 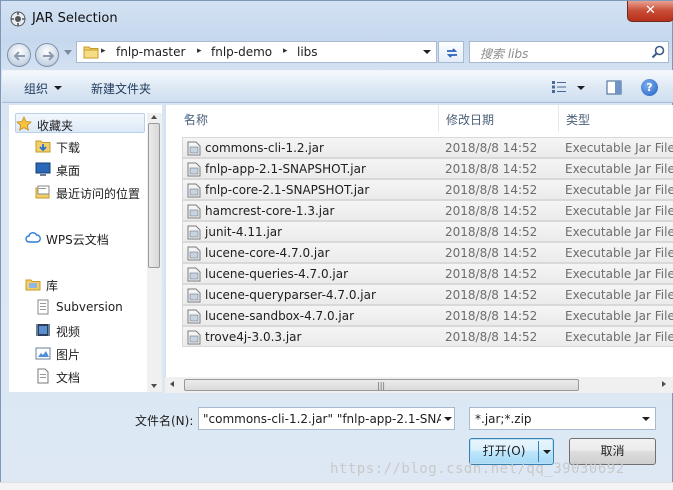 What do you see at coordinates (172, 384) in the screenshot?
I see `scroll-left-icon` at bounding box center [172, 384].